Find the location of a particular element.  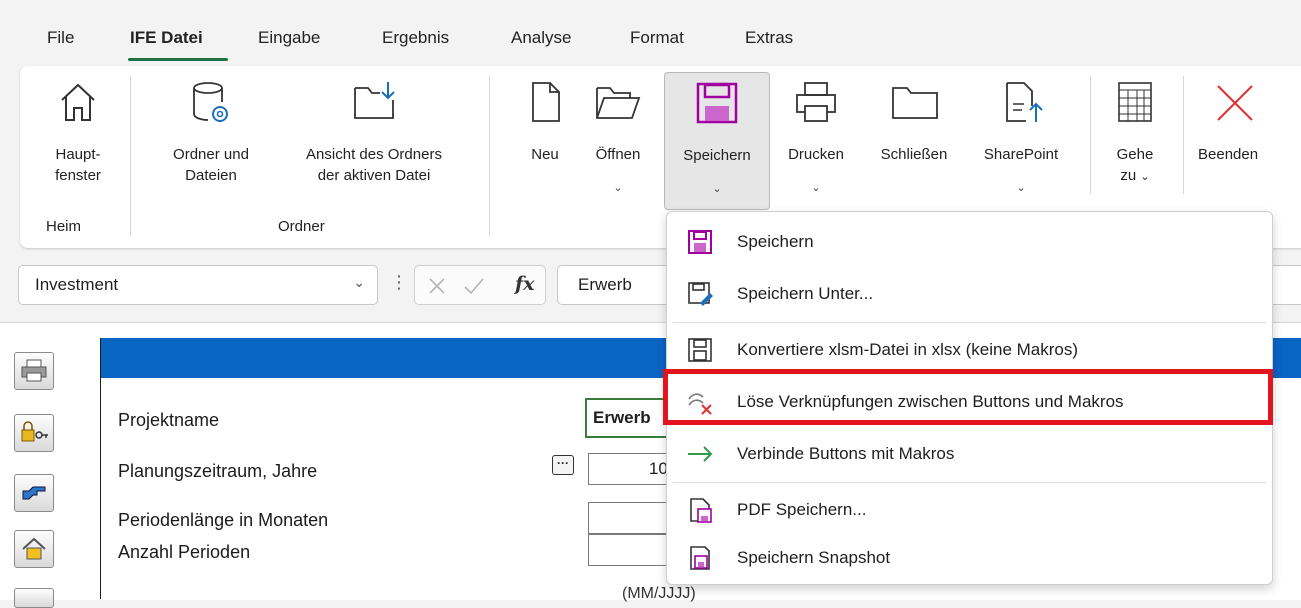

protect-sheet-button is located at coordinates (34, 433).